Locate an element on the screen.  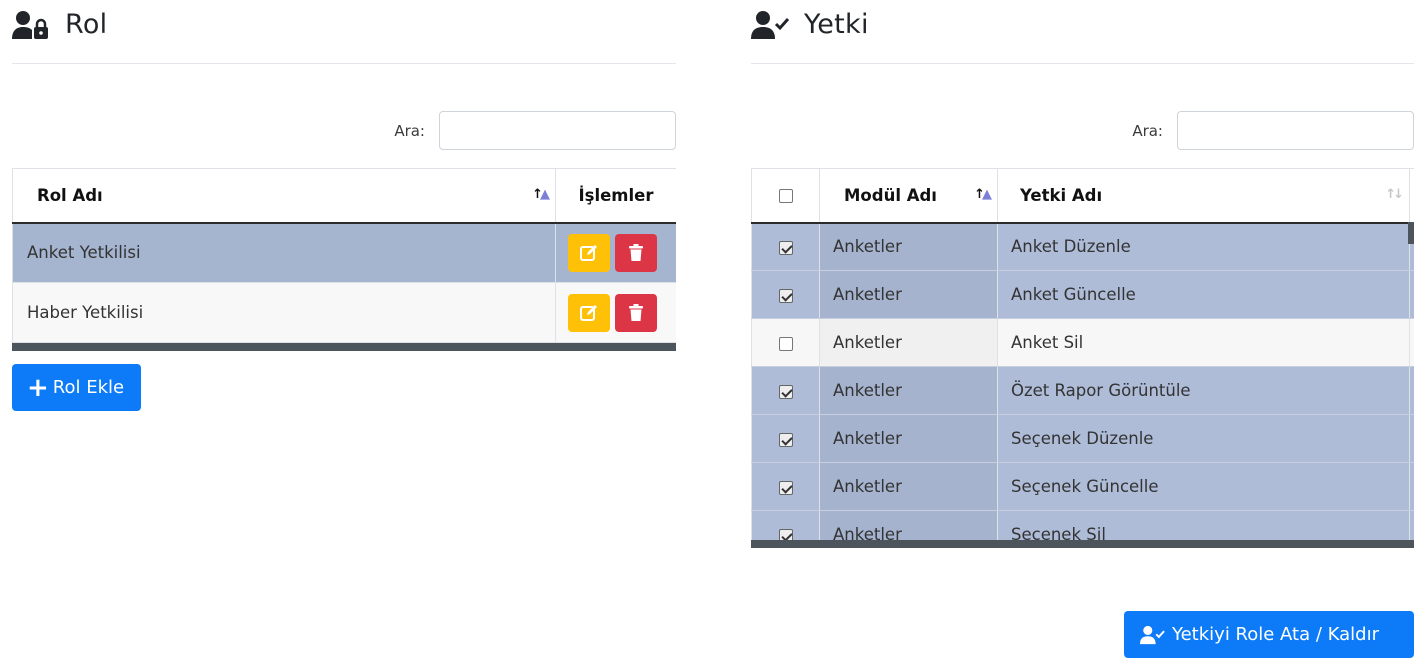
table-row: Anketler Anket Güncelle is located at coordinates (1082, 294).